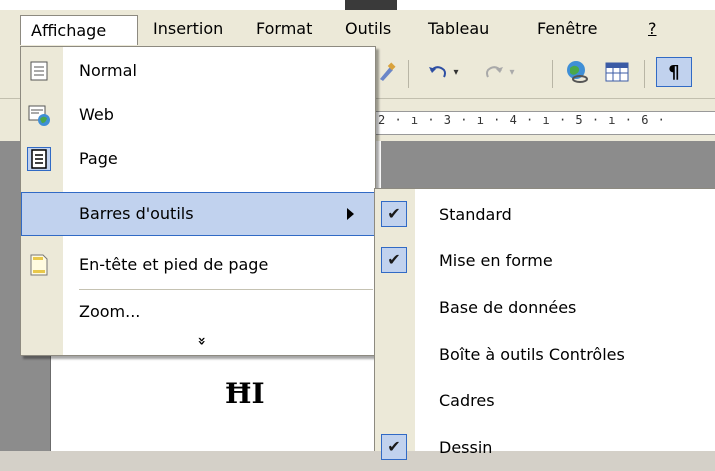 This screenshot has width=715, height=471. Describe the element at coordinates (466, 447) in the screenshot. I see `submenu-item-dessin-label: Dessin` at that location.